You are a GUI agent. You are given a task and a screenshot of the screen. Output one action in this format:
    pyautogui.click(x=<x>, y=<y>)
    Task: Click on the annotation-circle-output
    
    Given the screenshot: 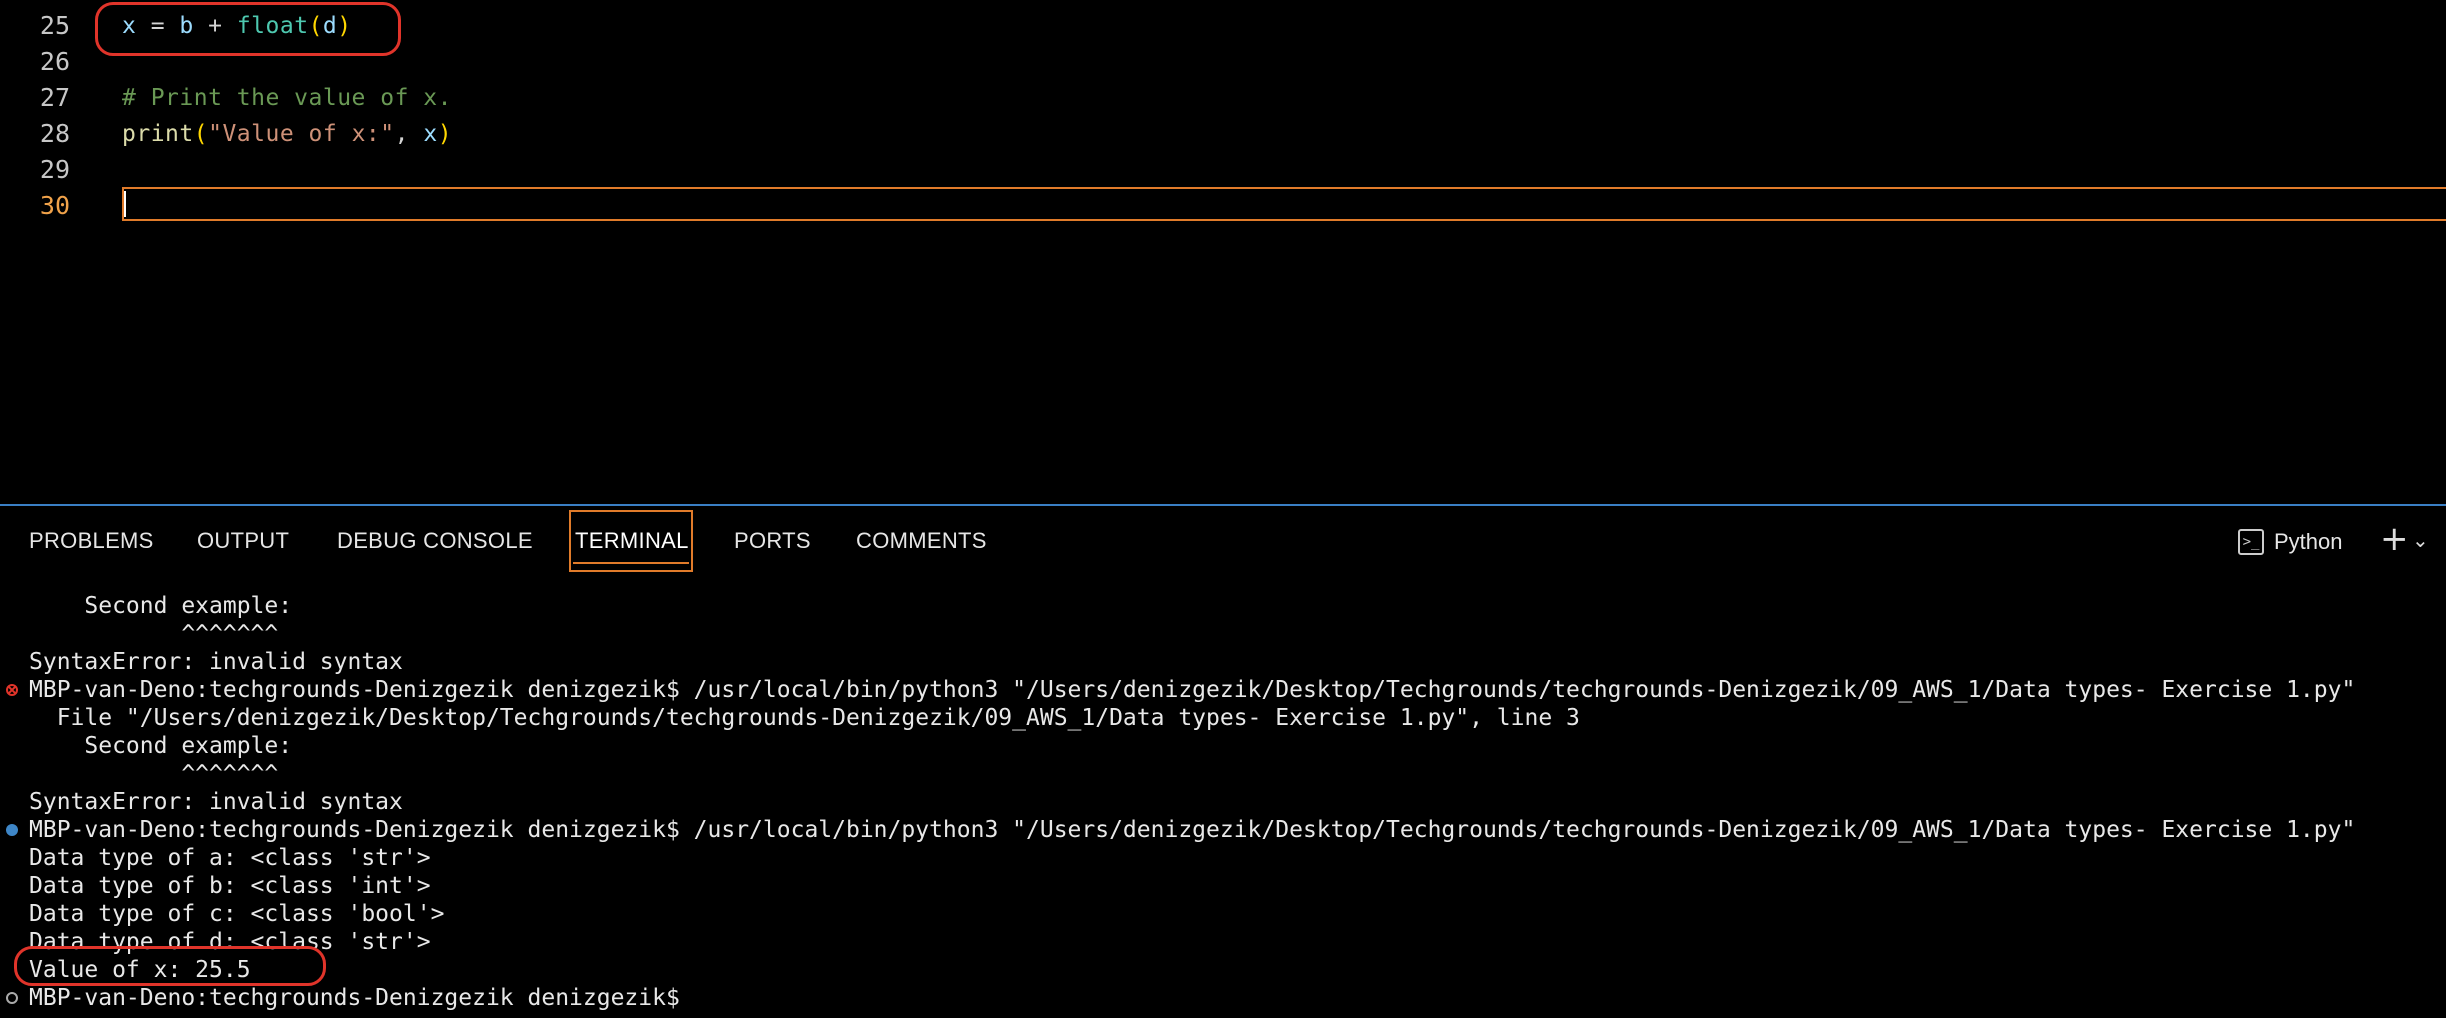 What is the action you would take?
    pyautogui.click(x=170, y=966)
    